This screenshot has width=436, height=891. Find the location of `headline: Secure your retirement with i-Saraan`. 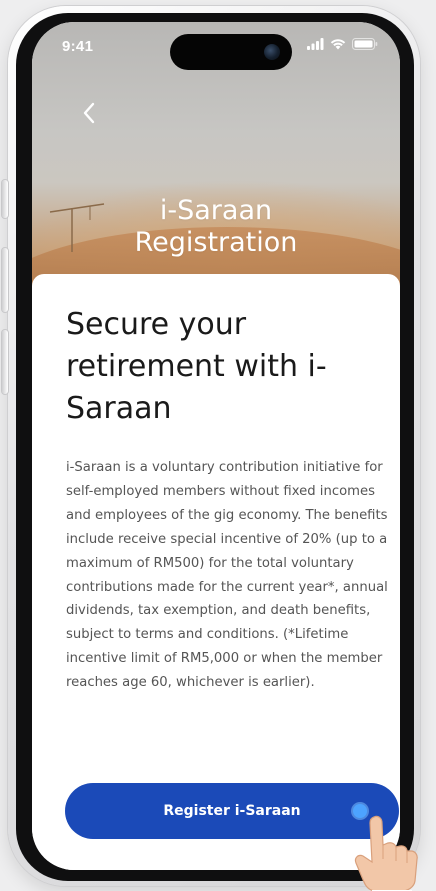

headline: Secure your retirement with i-Saraan is located at coordinates (196, 366).